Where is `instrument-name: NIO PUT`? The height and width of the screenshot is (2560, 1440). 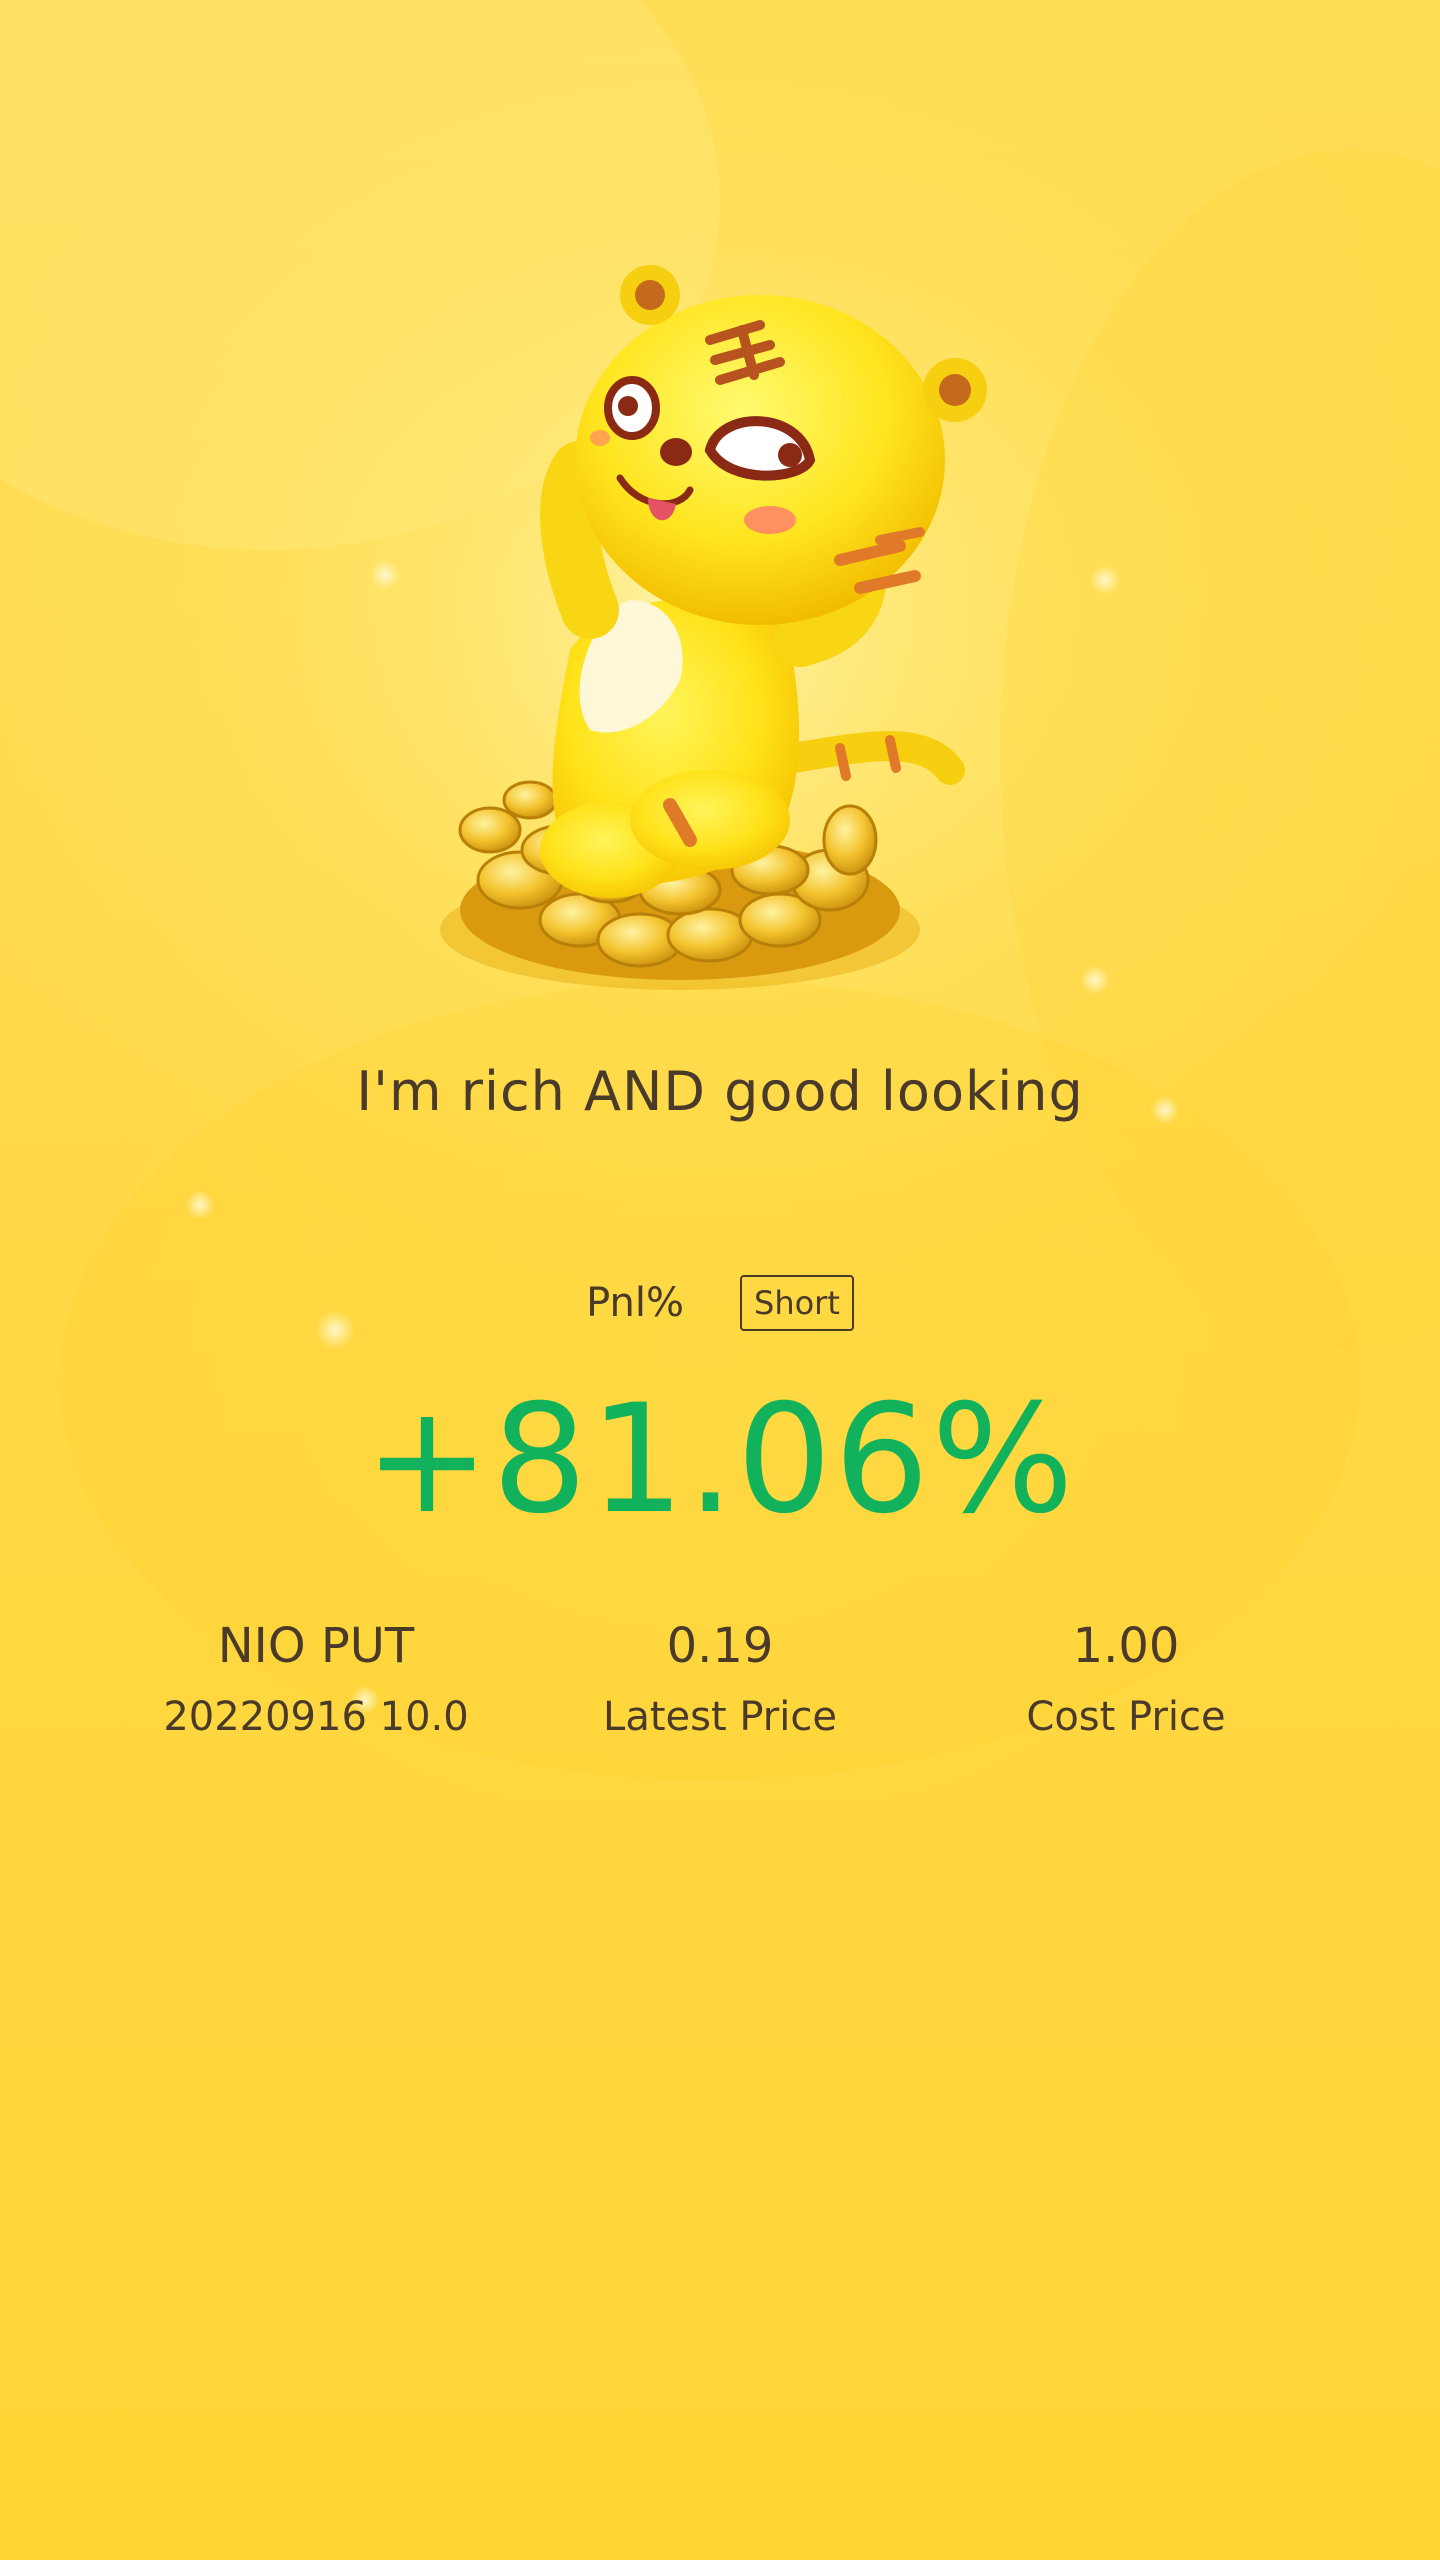
instrument-name: NIO PUT is located at coordinates (316, 1646).